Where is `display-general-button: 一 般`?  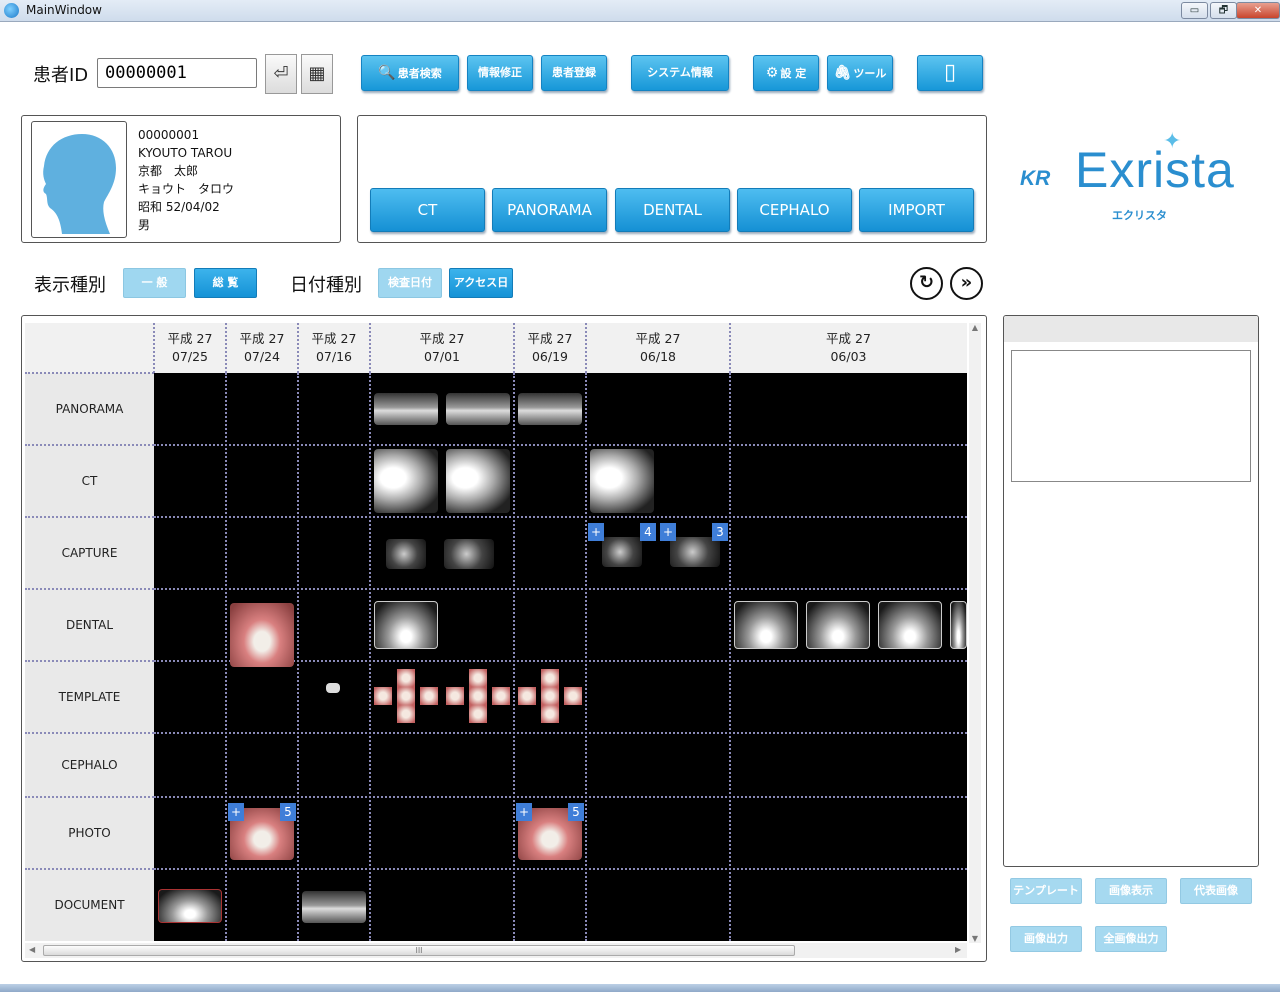
display-general-button: 一 般 is located at coordinates (154, 283).